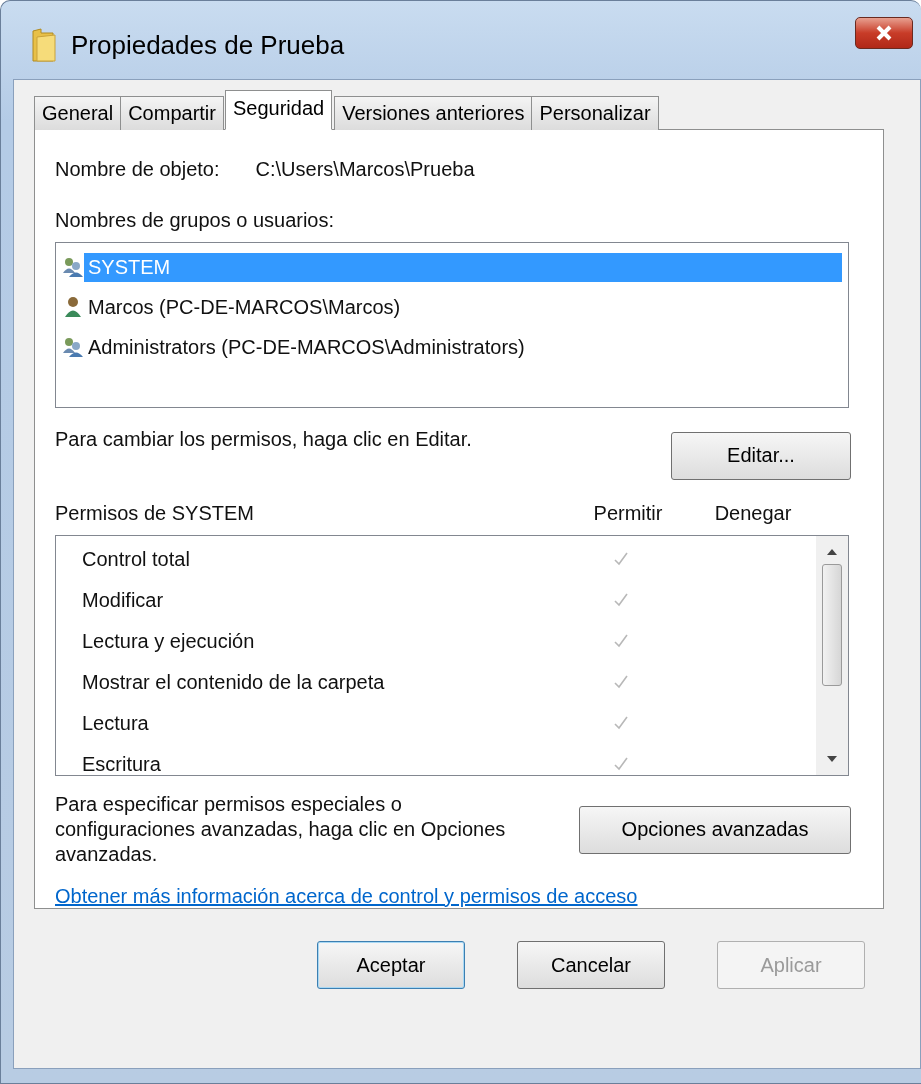 The height and width of the screenshot is (1084, 921). Describe the element at coordinates (155, 513) in the screenshot. I see `permissions-title: Permisos de SYSTEM` at that location.